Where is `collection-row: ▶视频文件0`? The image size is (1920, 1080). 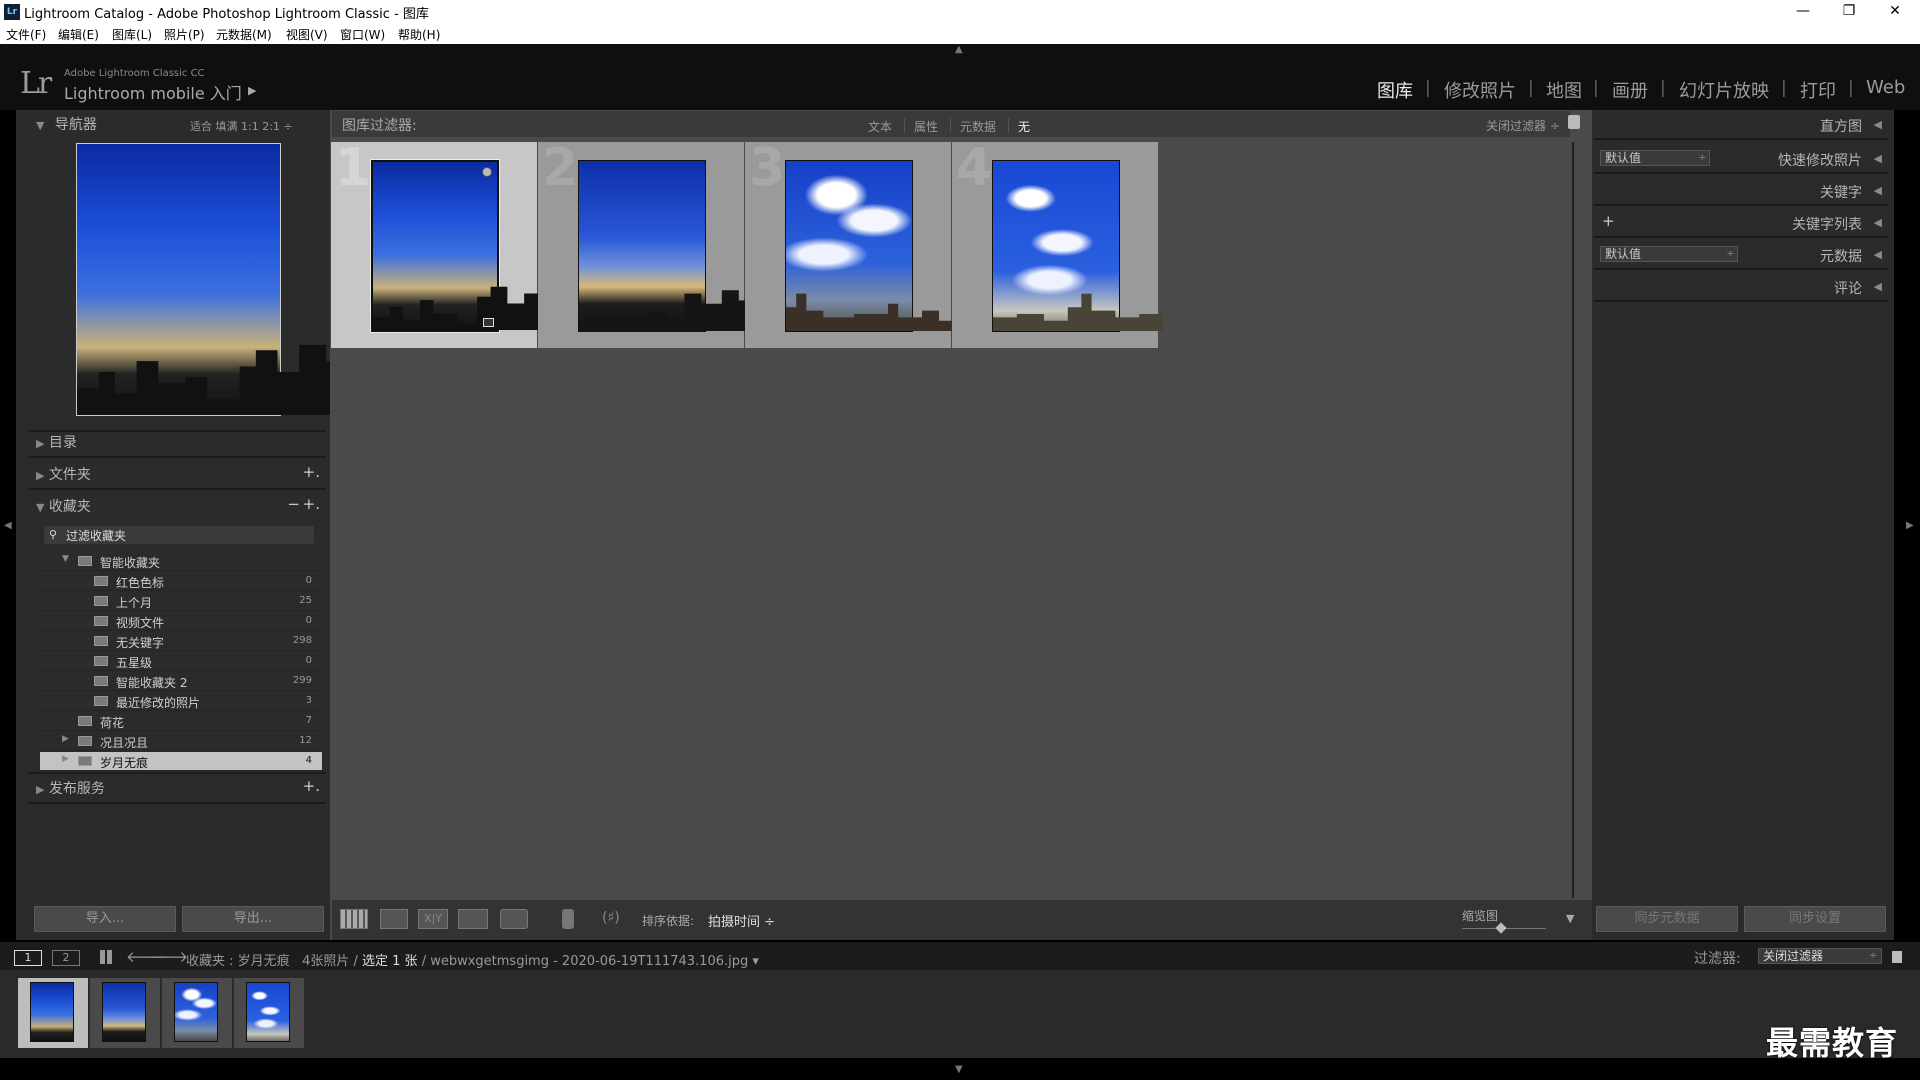 collection-row: ▶视频文件0 is located at coordinates (181, 621).